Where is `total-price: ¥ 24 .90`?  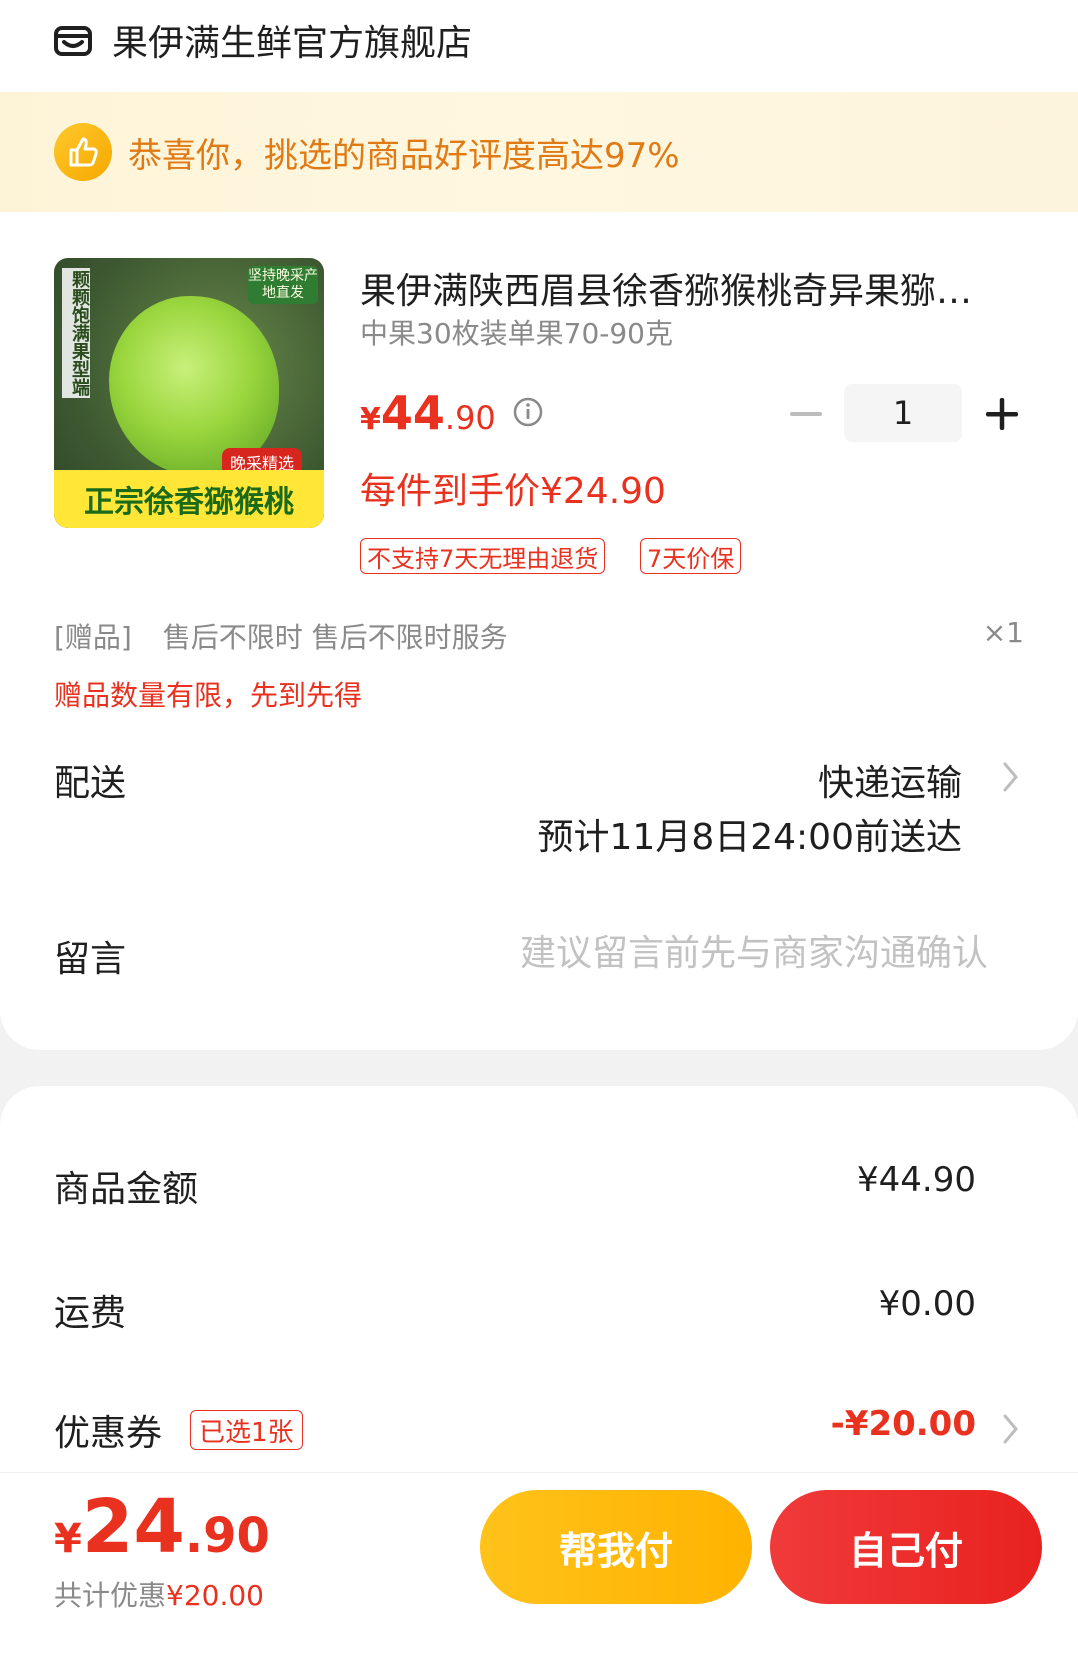 total-price: ¥ 24 .90 is located at coordinates (162, 1527).